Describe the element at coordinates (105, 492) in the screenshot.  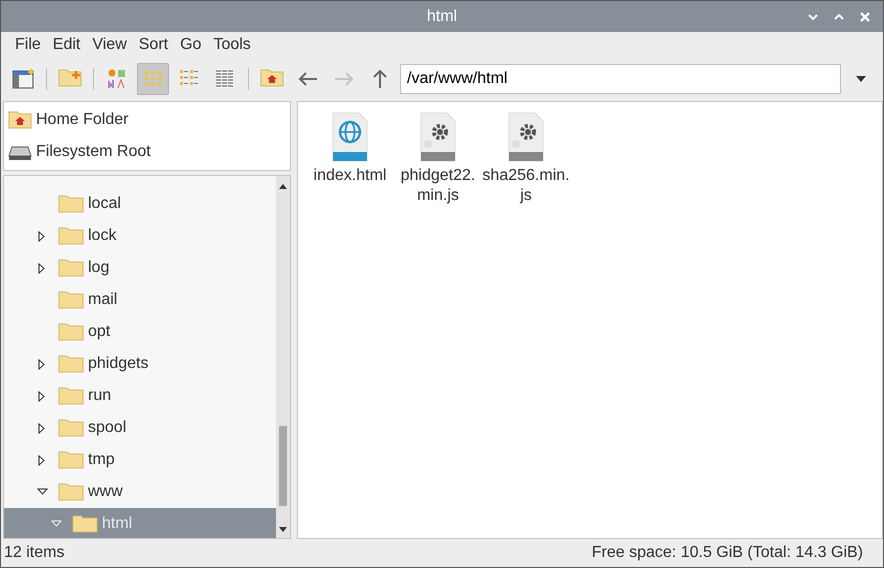
I see `folder-label: www` at that location.